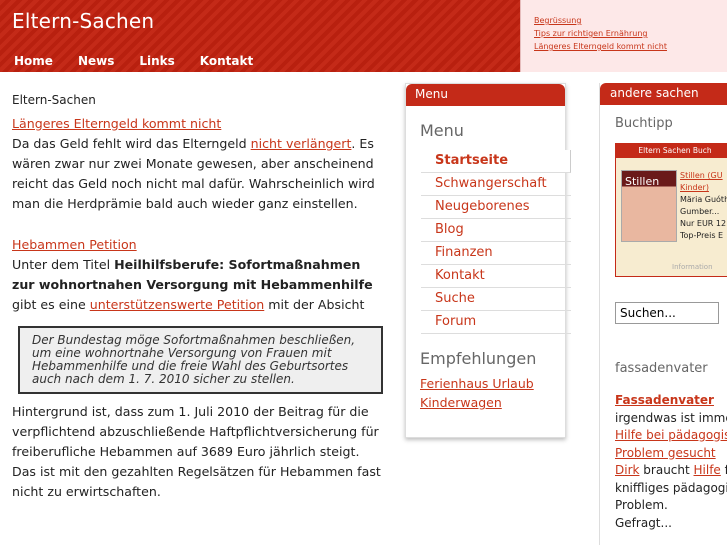  I want to click on menu-item-kontakt: Kontakt, so click(496, 276).